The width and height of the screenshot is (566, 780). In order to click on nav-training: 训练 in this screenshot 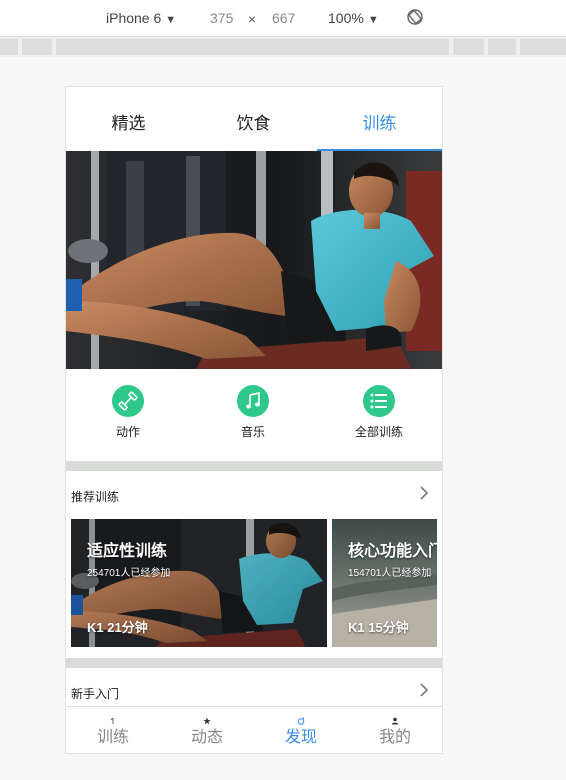, I will do `click(113, 730)`.